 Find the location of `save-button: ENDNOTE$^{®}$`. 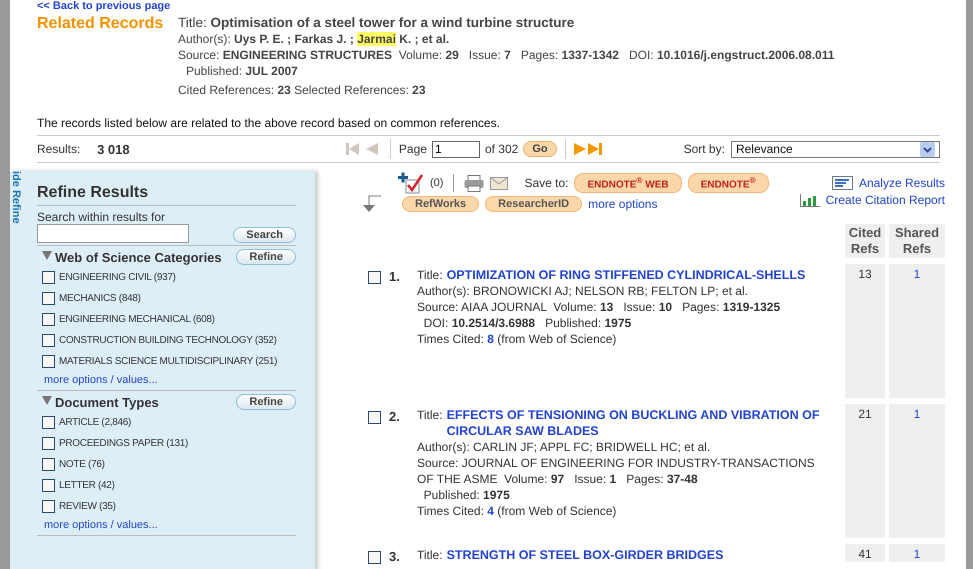

save-button: ENDNOTE$^{®}$ is located at coordinates (728, 183).